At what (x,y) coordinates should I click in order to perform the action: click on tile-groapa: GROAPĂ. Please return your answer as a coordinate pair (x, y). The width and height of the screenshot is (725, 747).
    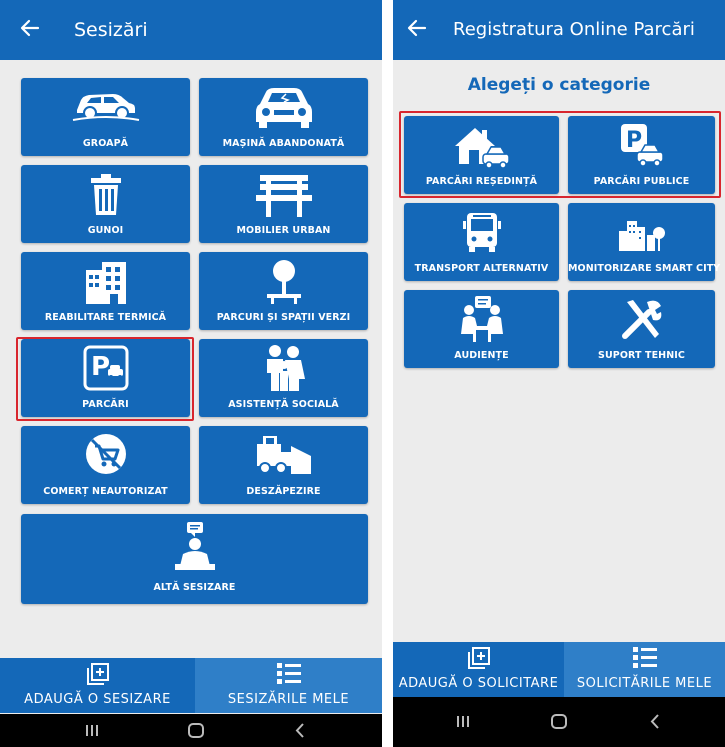
    Looking at the image, I should click on (105, 117).